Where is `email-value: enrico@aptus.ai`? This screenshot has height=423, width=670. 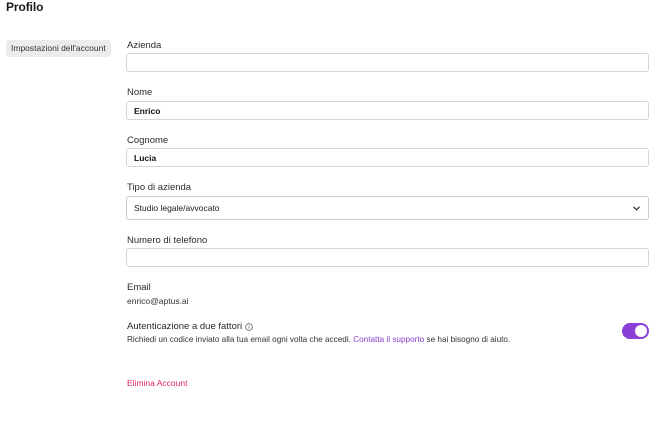
email-value: enrico@aptus.ai is located at coordinates (158, 301).